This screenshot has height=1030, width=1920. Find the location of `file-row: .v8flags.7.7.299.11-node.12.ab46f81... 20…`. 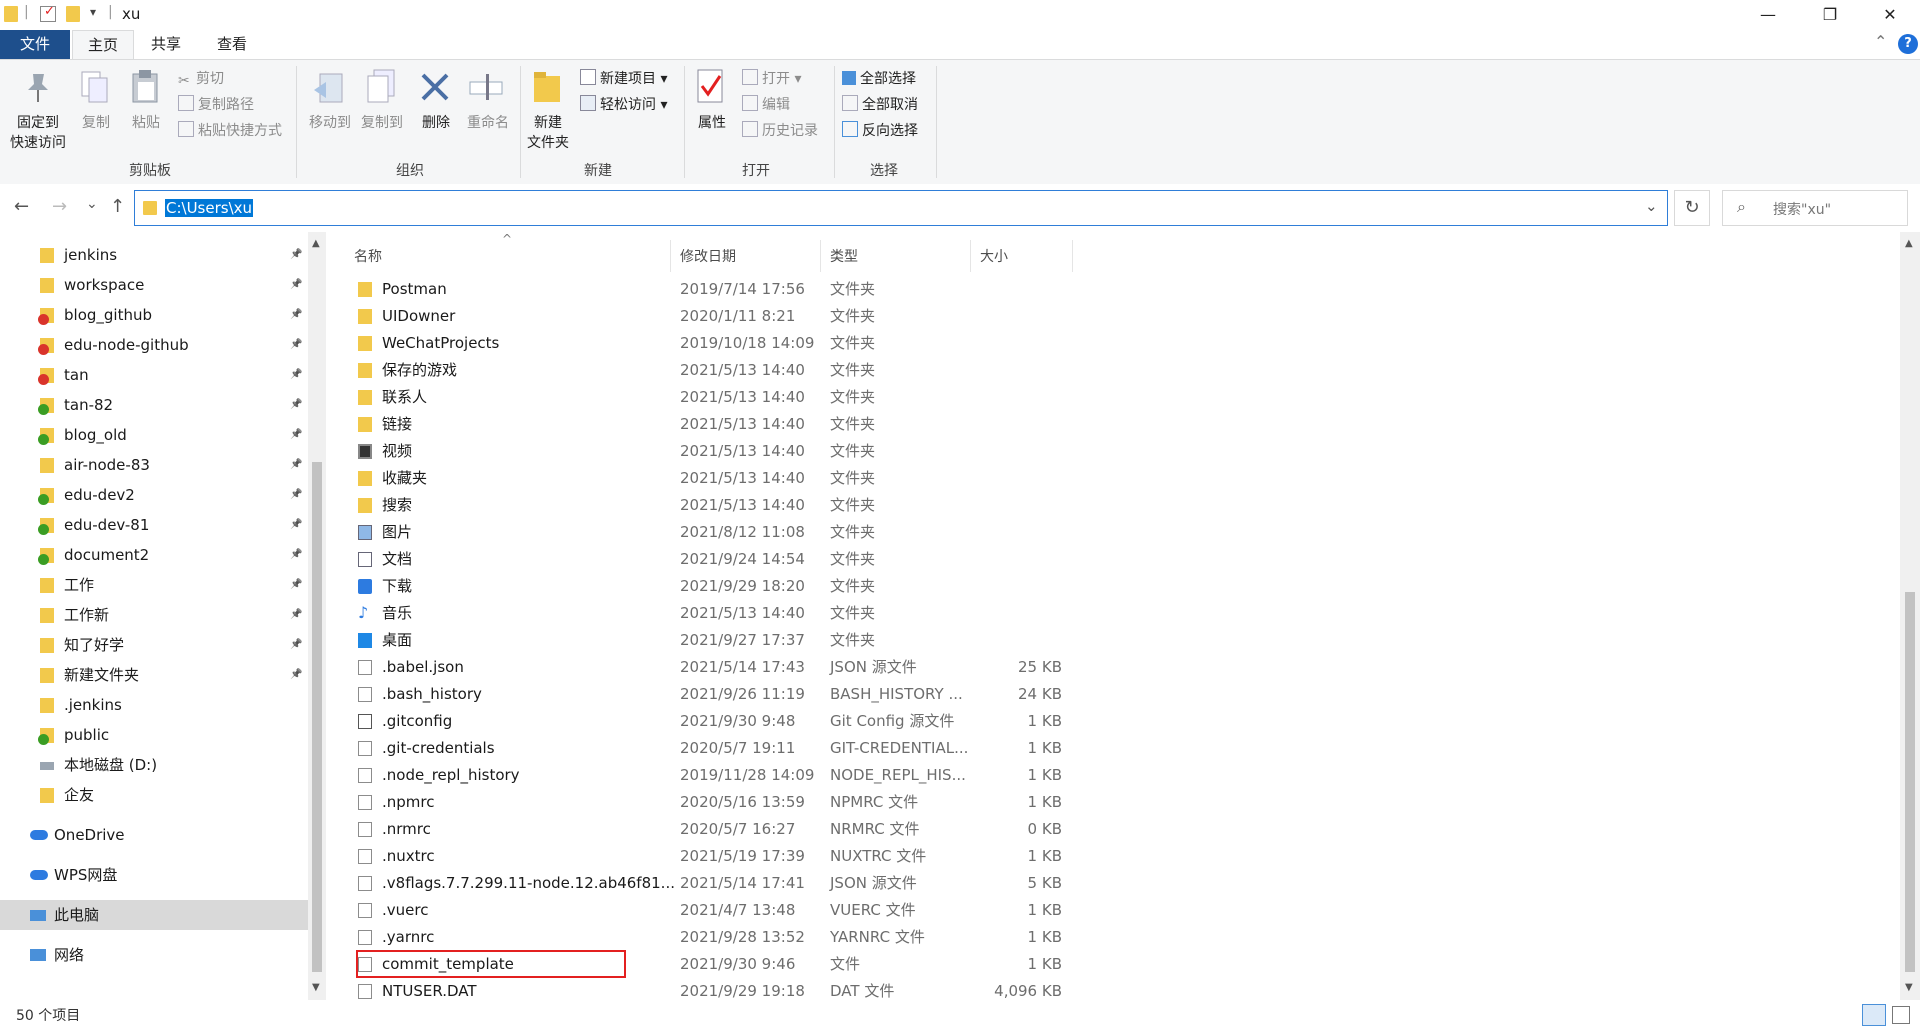

file-row: .v8flags.7.7.299.11-node.12.ab46f81... 20… is located at coordinates (708, 883).